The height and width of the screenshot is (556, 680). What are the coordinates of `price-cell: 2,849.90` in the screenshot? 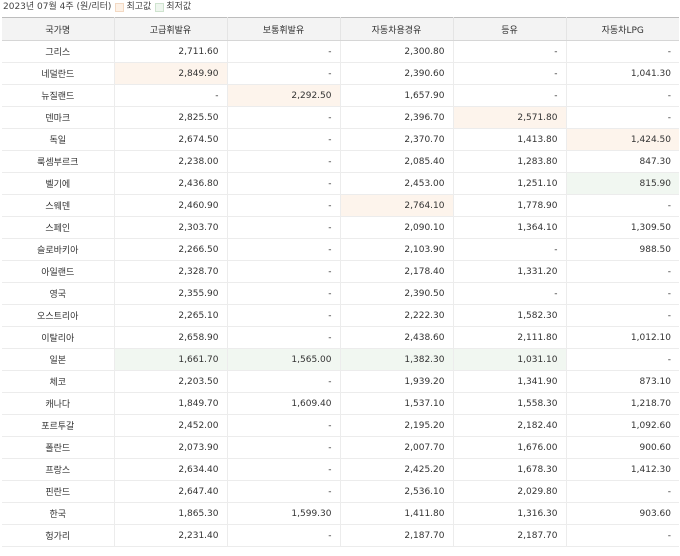 It's located at (170, 73).